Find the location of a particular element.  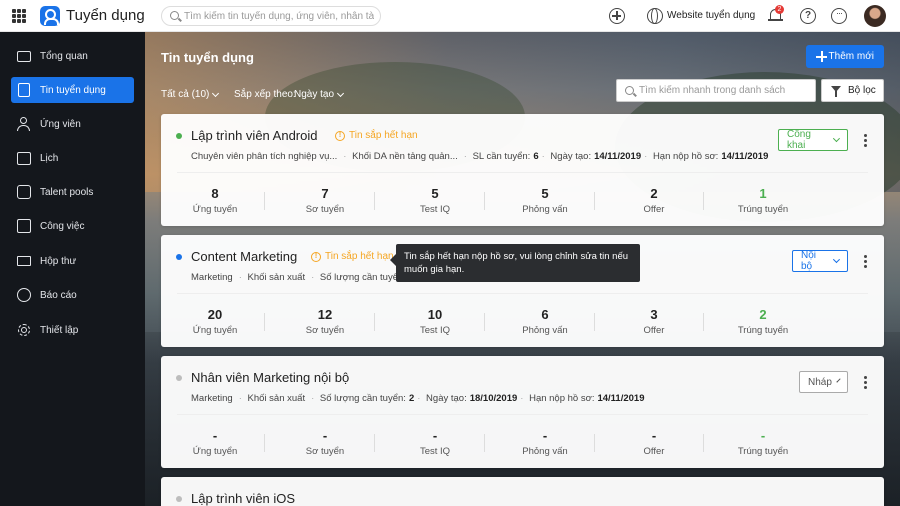

stat-value: 10 is located at coordinates (435, 314).